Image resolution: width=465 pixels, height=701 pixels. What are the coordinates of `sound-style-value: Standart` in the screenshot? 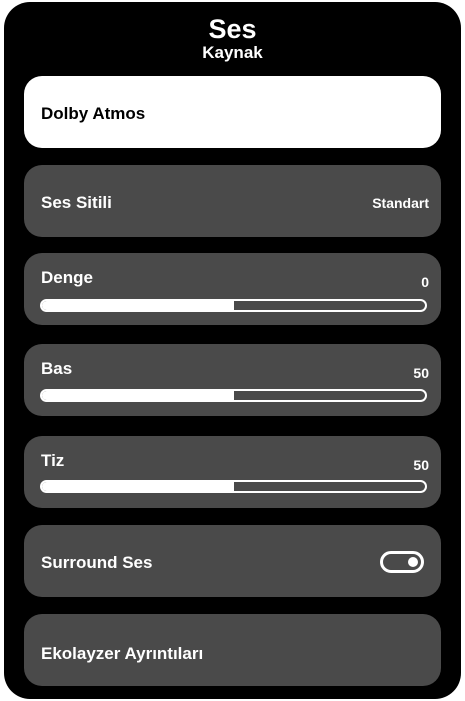 It's located at (400, 203).